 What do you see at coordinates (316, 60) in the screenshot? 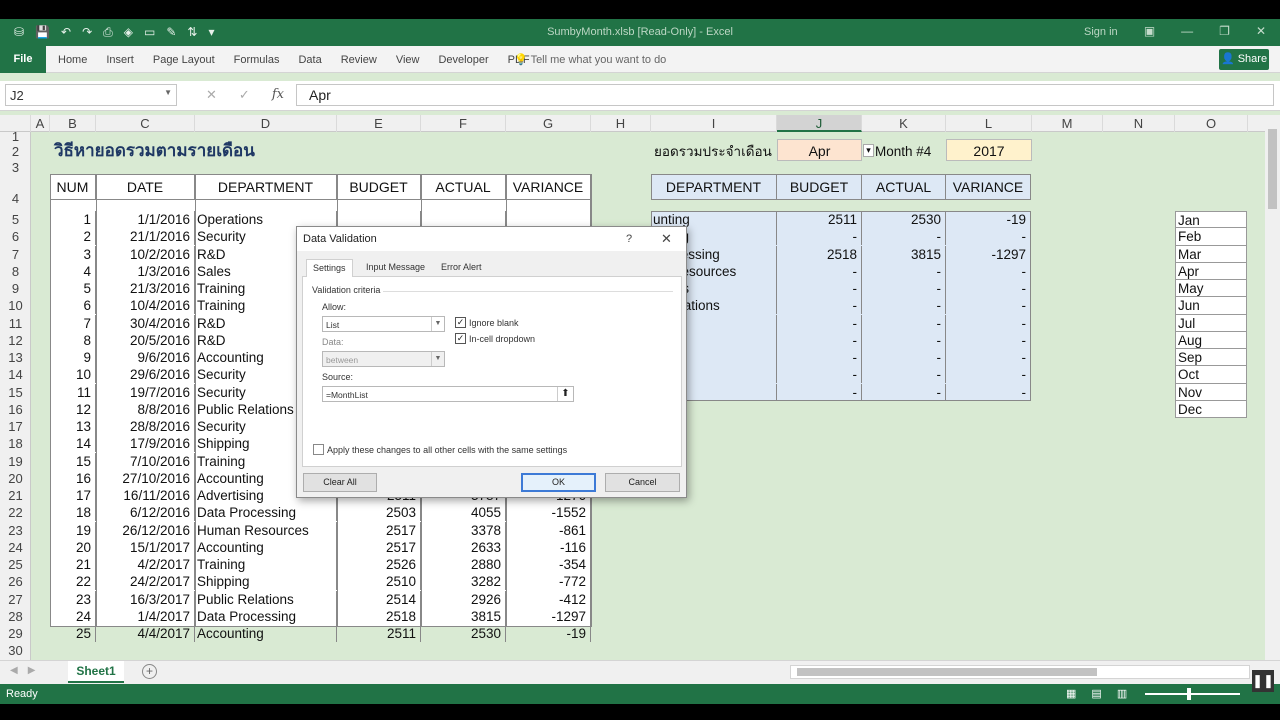
I see `ribbon-tab-data: Data` at bounding box center [316, 60].